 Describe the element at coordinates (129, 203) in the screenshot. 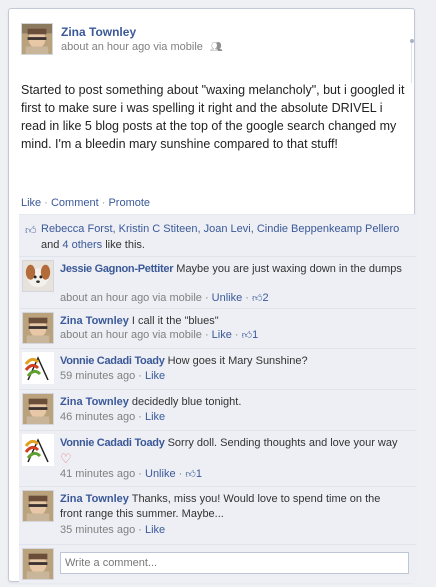

I see `promote-link: Promote` at that location.